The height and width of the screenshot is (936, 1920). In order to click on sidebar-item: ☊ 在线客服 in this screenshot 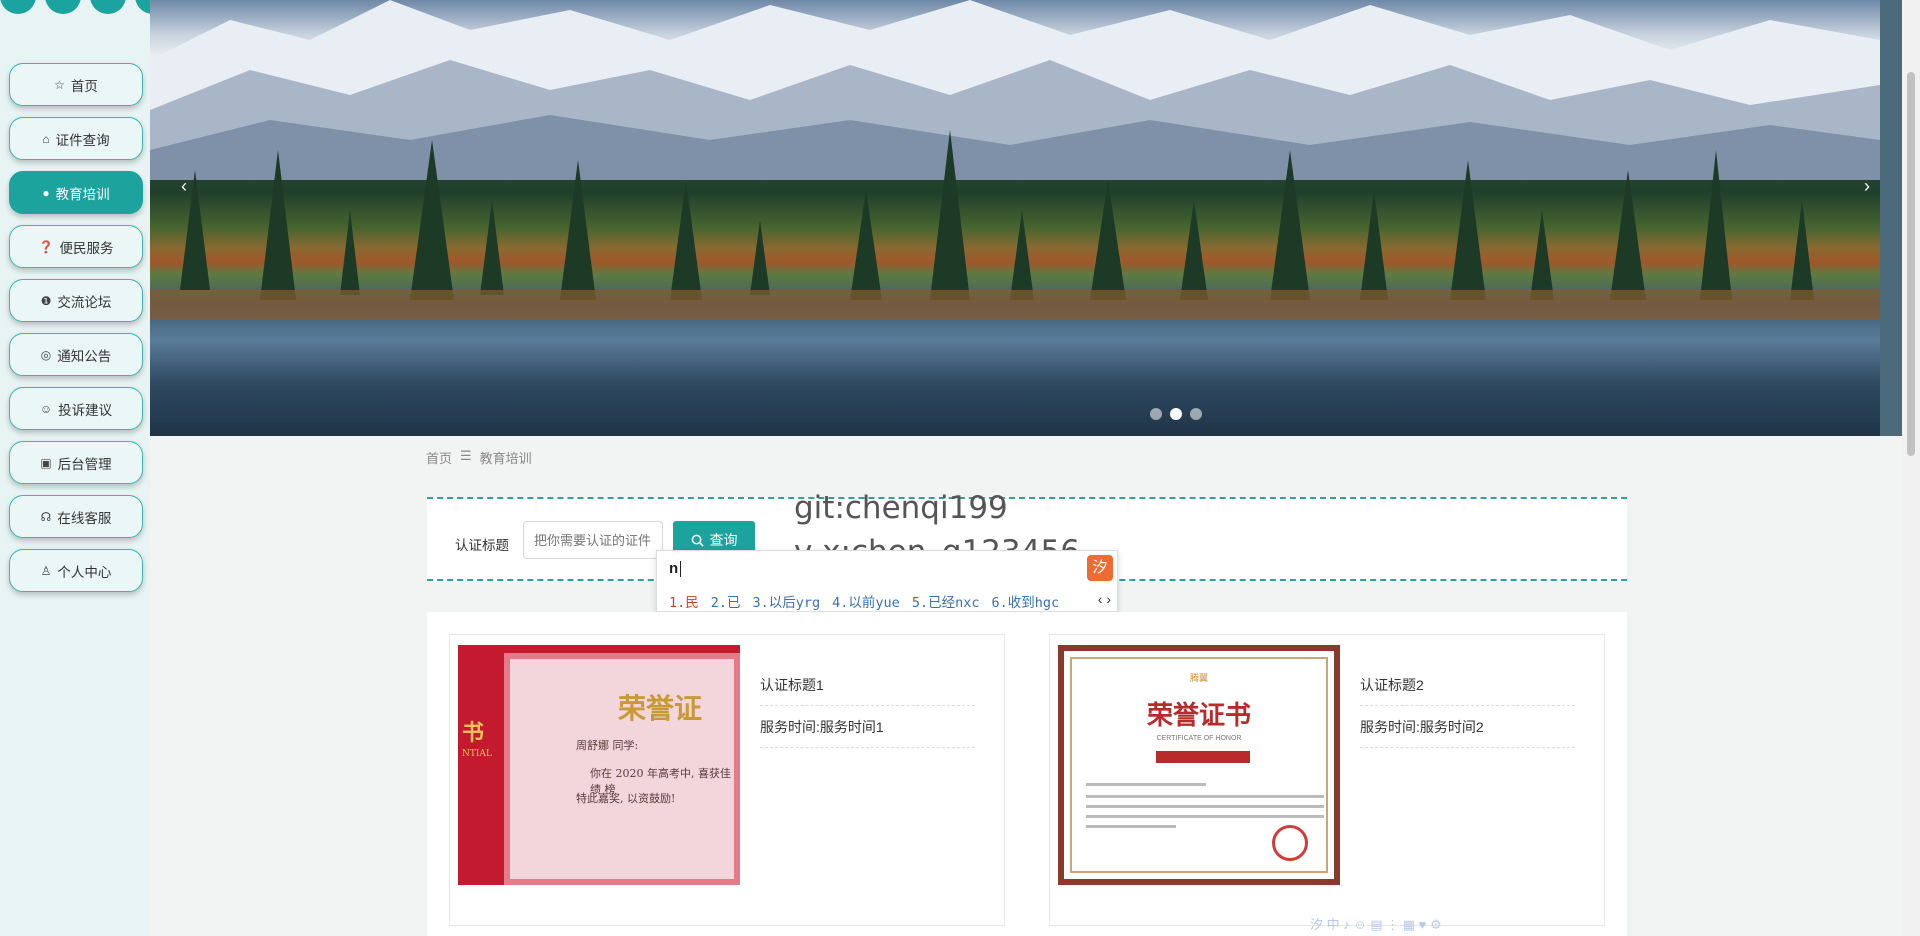, I will do `click(76, 516)`.